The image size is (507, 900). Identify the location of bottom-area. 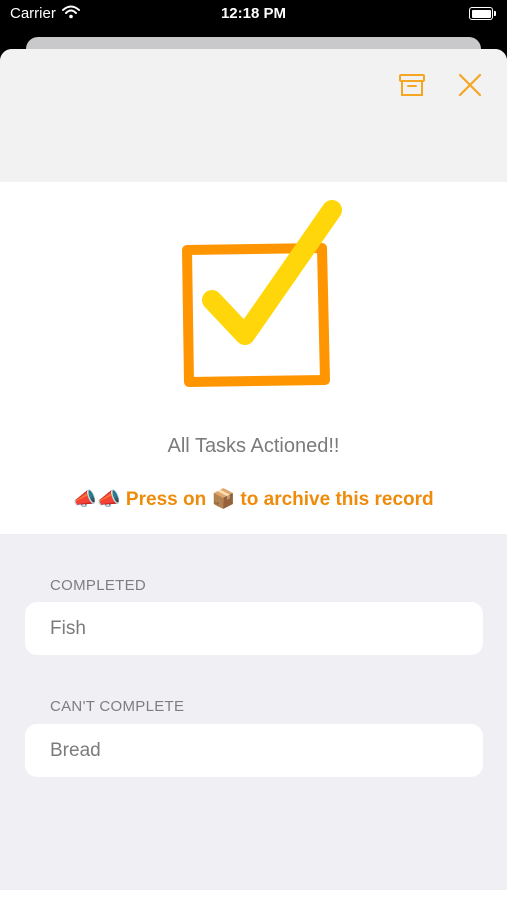
(253, 895).